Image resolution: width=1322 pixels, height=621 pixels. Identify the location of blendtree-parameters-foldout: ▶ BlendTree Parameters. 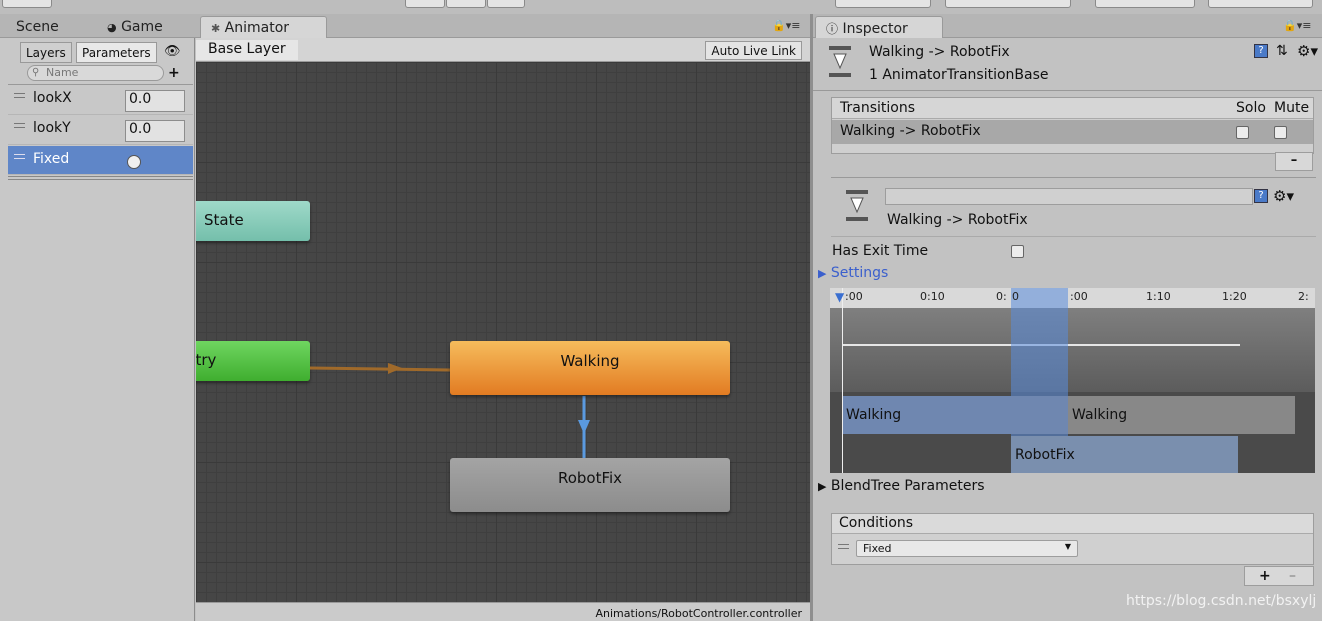
(901, 486).